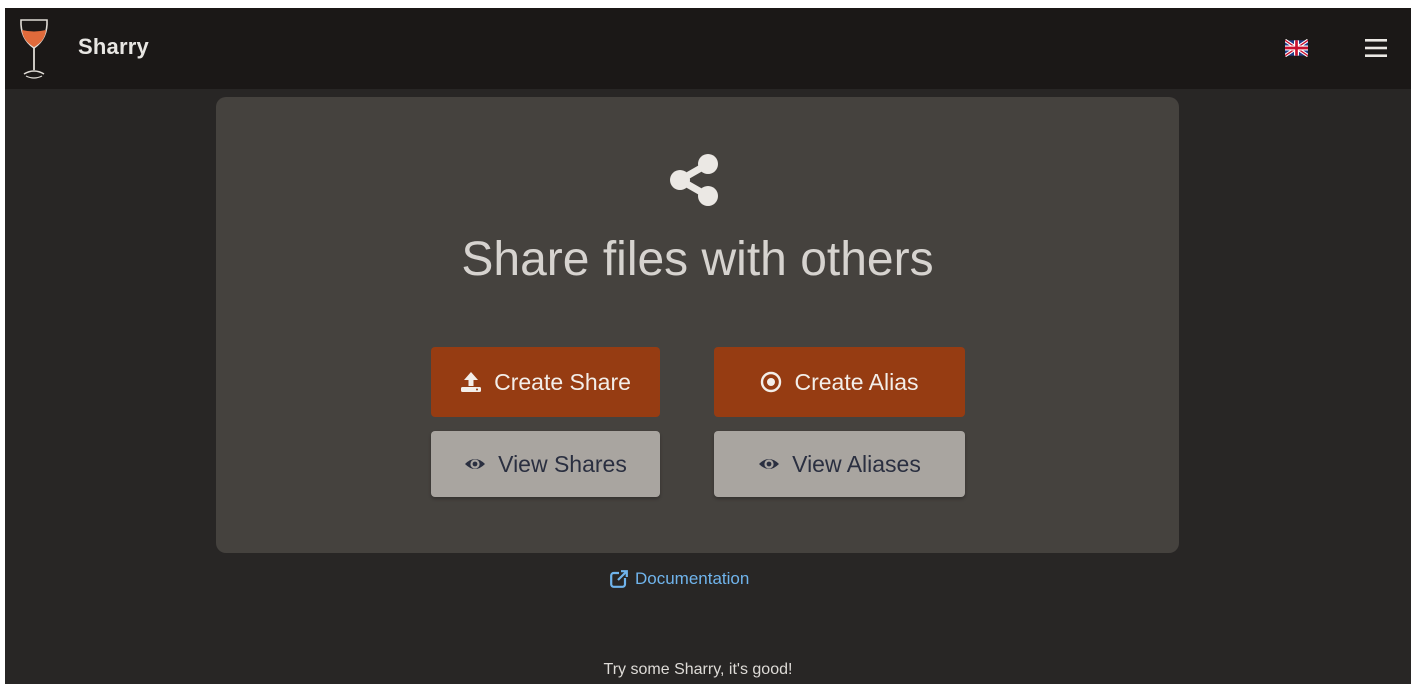 The height and width of the screenshot is (684, 1411). What do you see at coordinates (692, 578) in the screenshot?
I see `documentation-label: Documentation` at bounding box center [692, 578].